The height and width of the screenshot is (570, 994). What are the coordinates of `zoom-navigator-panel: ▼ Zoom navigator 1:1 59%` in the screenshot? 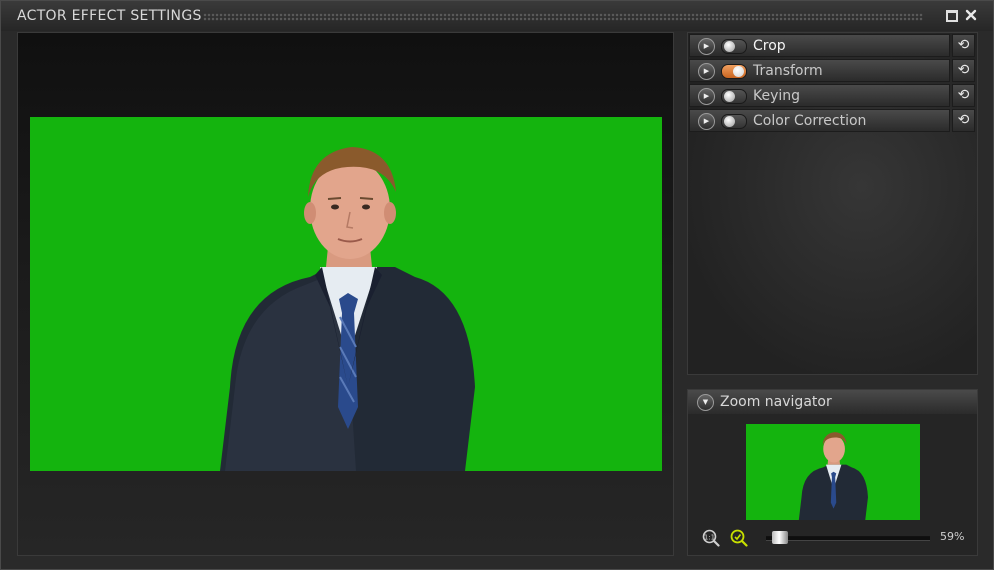 It's located at (832, 472).